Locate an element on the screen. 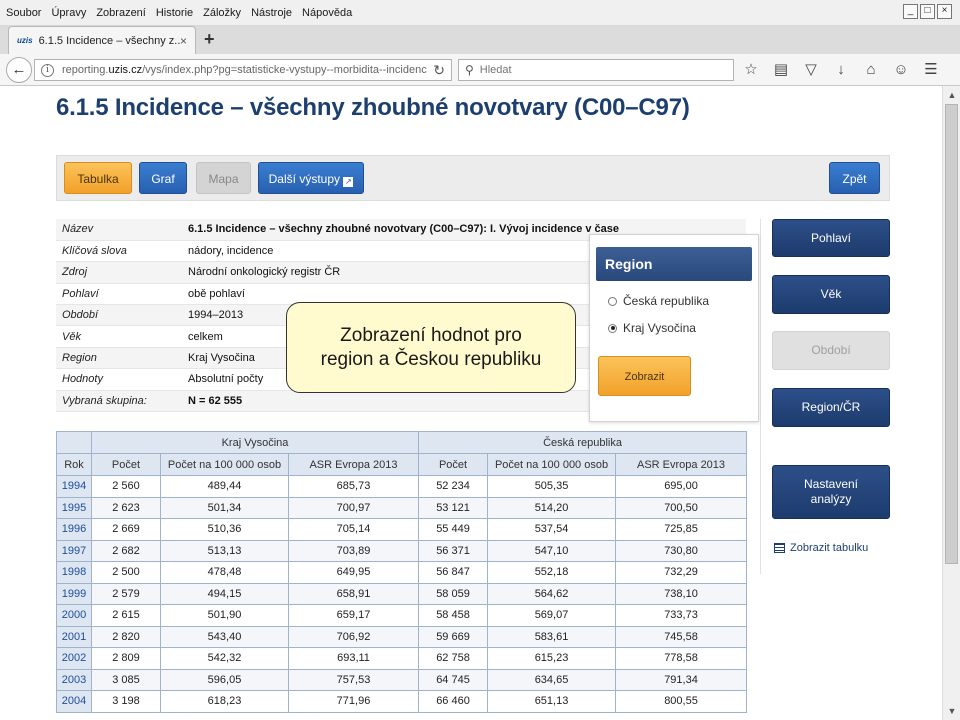 The height and width of the screenshot is (720, 960). table-row: 1996 2 669 510,36 705,14 55 449 537,54 725,85 is located at coordinates (402, 529).